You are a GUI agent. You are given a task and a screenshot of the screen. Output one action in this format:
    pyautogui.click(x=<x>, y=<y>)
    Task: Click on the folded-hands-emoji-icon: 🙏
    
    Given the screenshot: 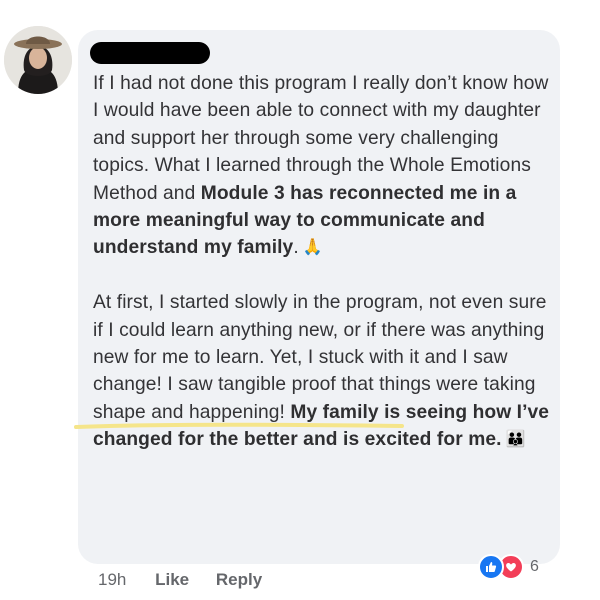 What is the action you would take?
    pyautogui.click(x=312, y=248)
    